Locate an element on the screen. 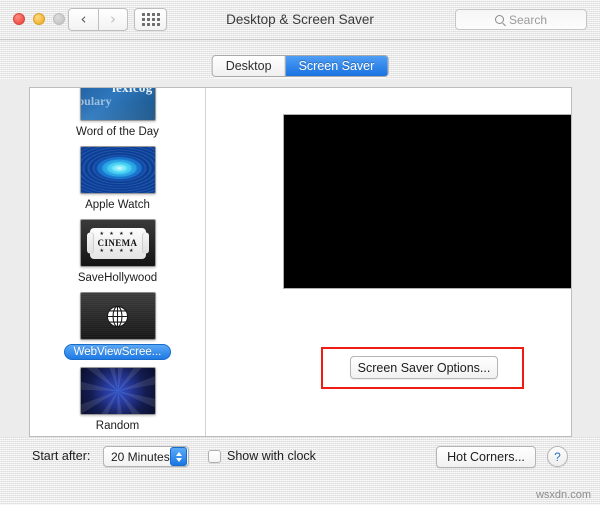 The image size is (600, 505). list-item: Random is located at coordinates (117, 396).